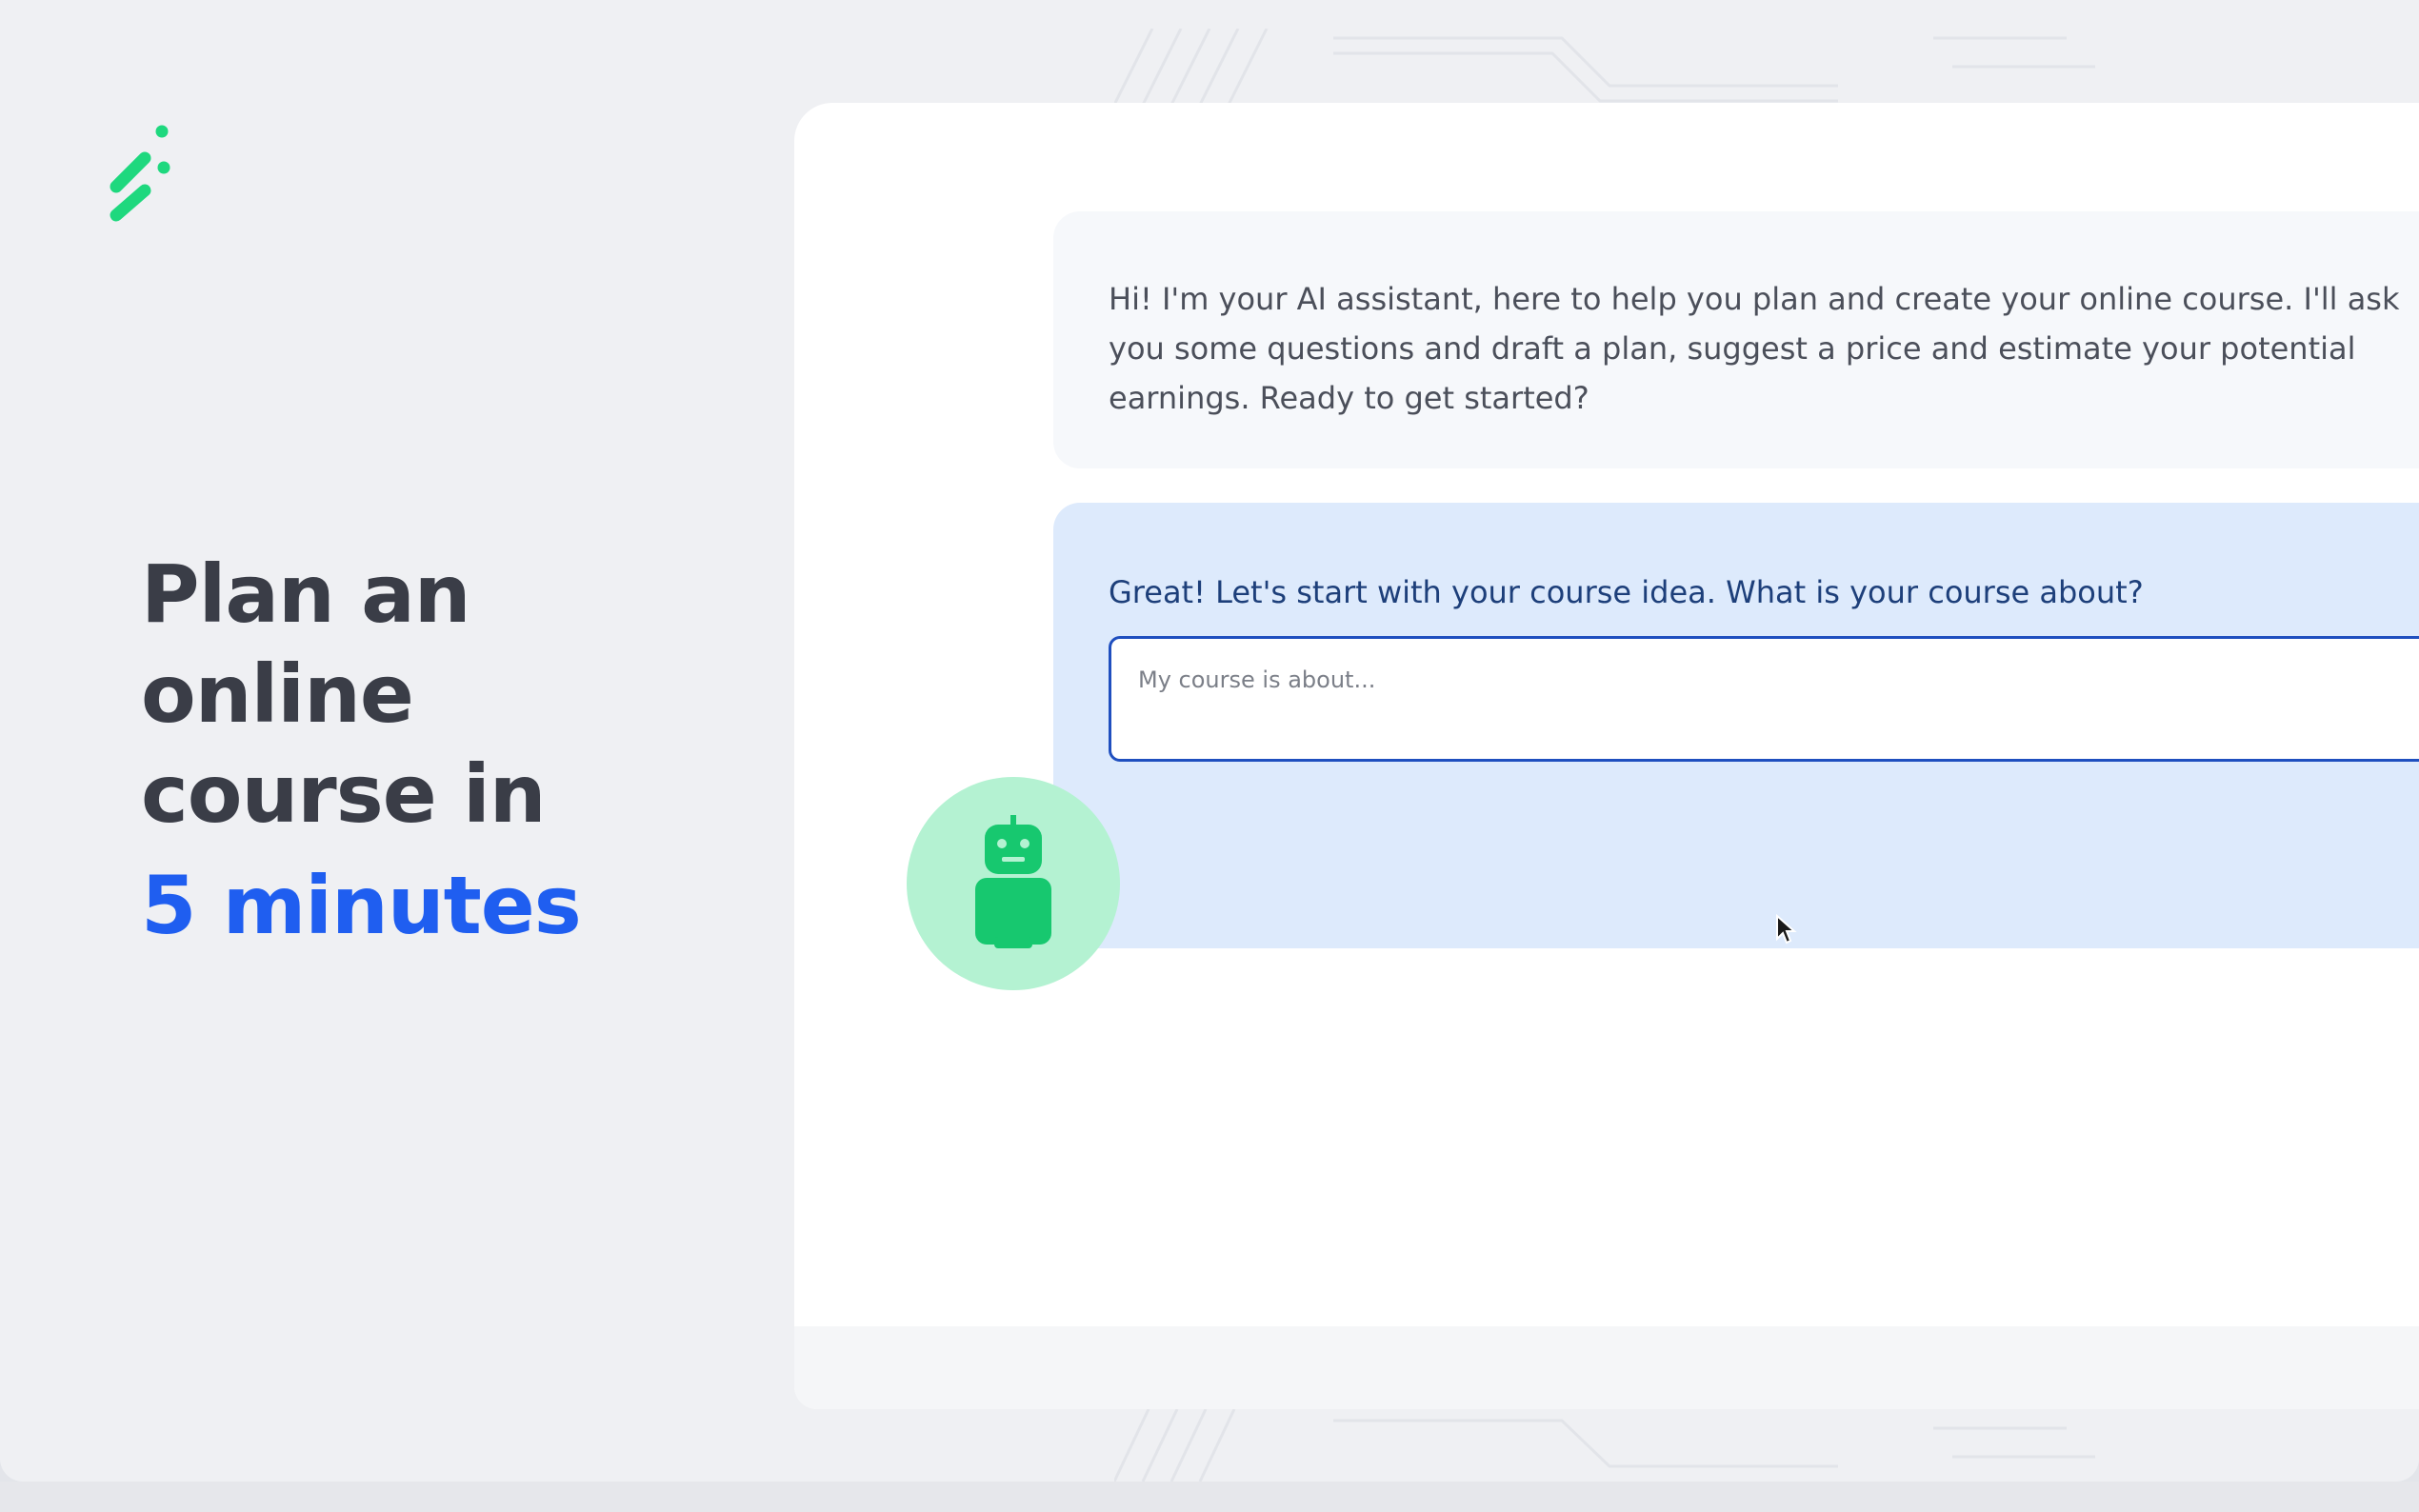 This screenshot has height=1512, width=2419. Describe the element at coordinates (1786, 929) in the screenshot. I see `mouse-cursor-icon` at that location.